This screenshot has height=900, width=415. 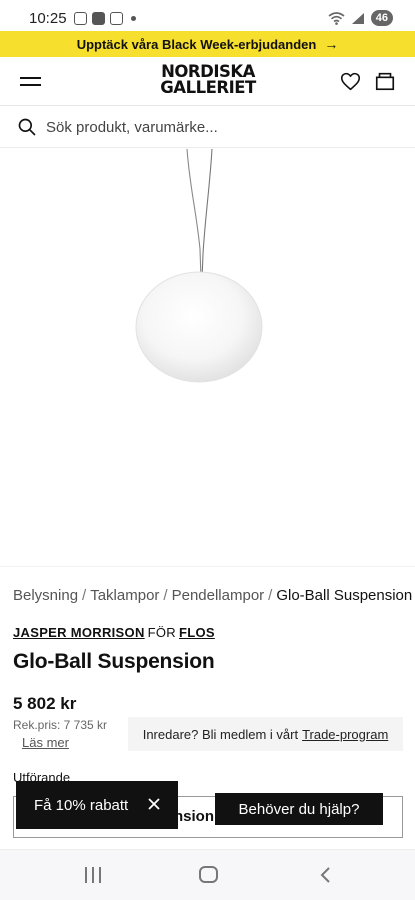 I want to click on breadcrumb-link: Taklampor, so click(x=124, y=595).